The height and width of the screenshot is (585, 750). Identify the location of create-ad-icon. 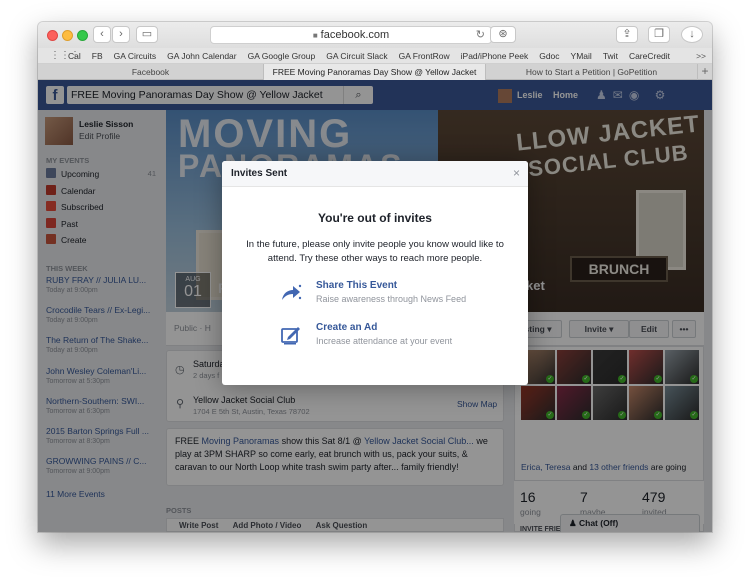
(290, 336).